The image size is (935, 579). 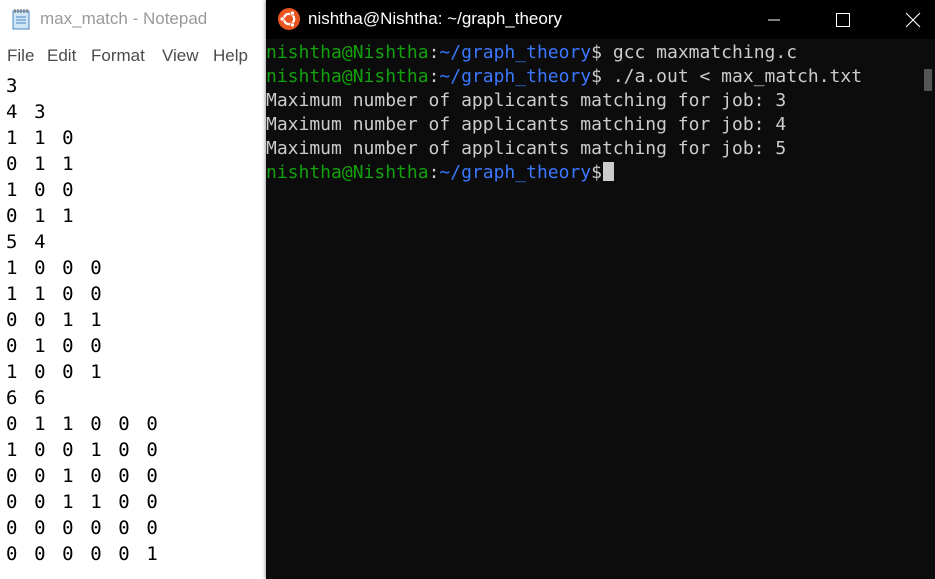 I want to click on notepad-title: max_match - Notepad, so click(x=124, y=18).